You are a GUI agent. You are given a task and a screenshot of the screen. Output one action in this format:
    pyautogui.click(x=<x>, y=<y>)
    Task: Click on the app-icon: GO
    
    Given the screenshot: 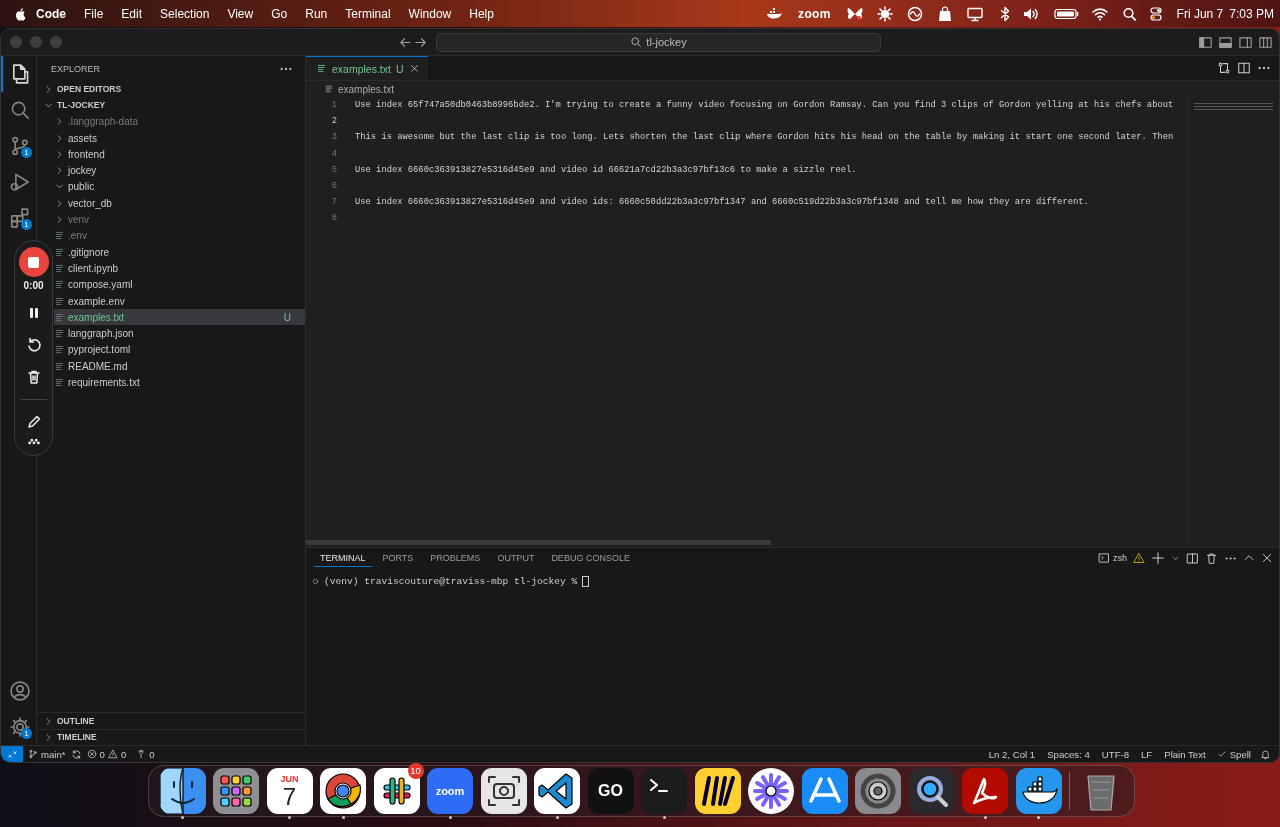 What is the action you would take?
    pyautogui.click(x=610, y=791)
    